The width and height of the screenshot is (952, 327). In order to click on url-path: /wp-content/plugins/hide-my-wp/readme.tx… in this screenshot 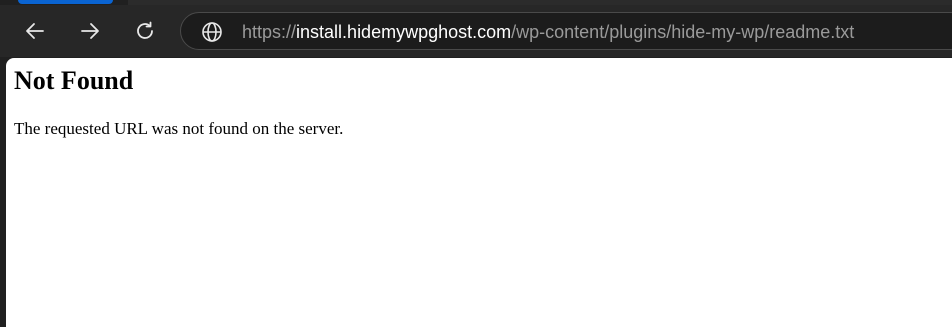, I will do `click(683, 32)`.